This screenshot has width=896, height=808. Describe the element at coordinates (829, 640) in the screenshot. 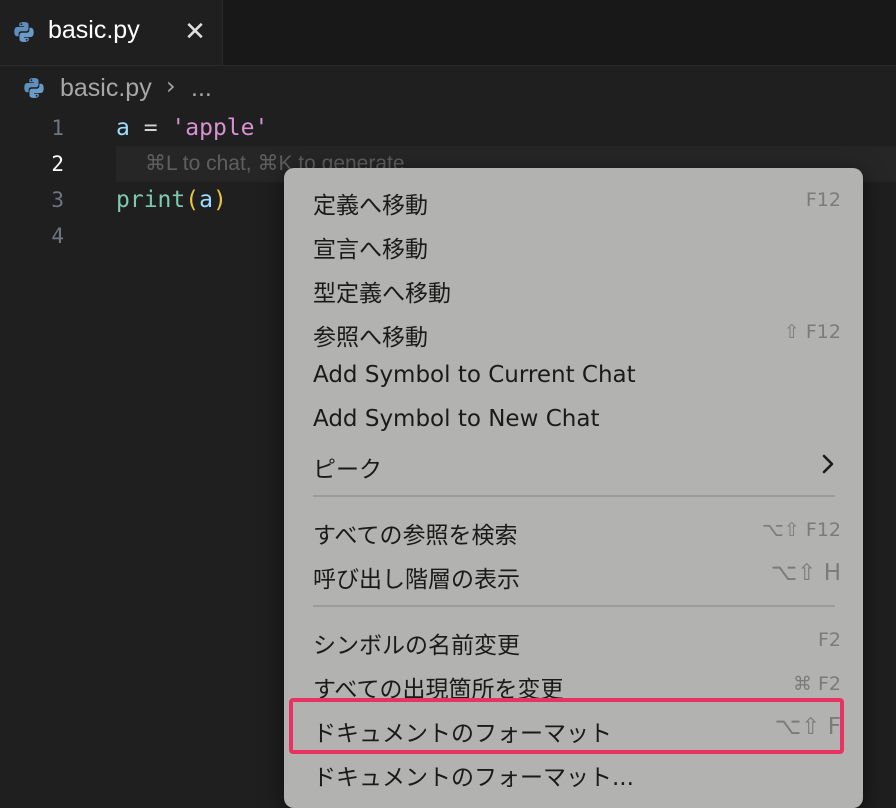

I see `menu-item-shortcut: F2` at that location.